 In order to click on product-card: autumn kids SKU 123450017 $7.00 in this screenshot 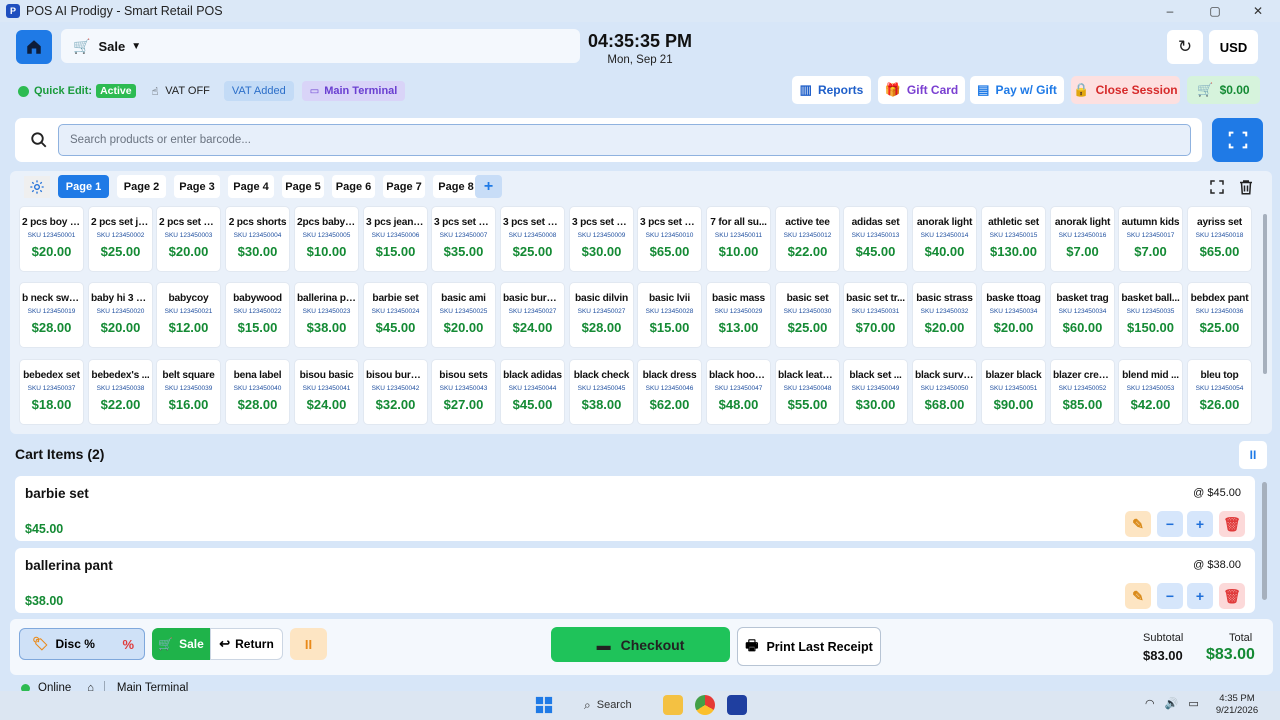, I will do `click(1150, 239)`.